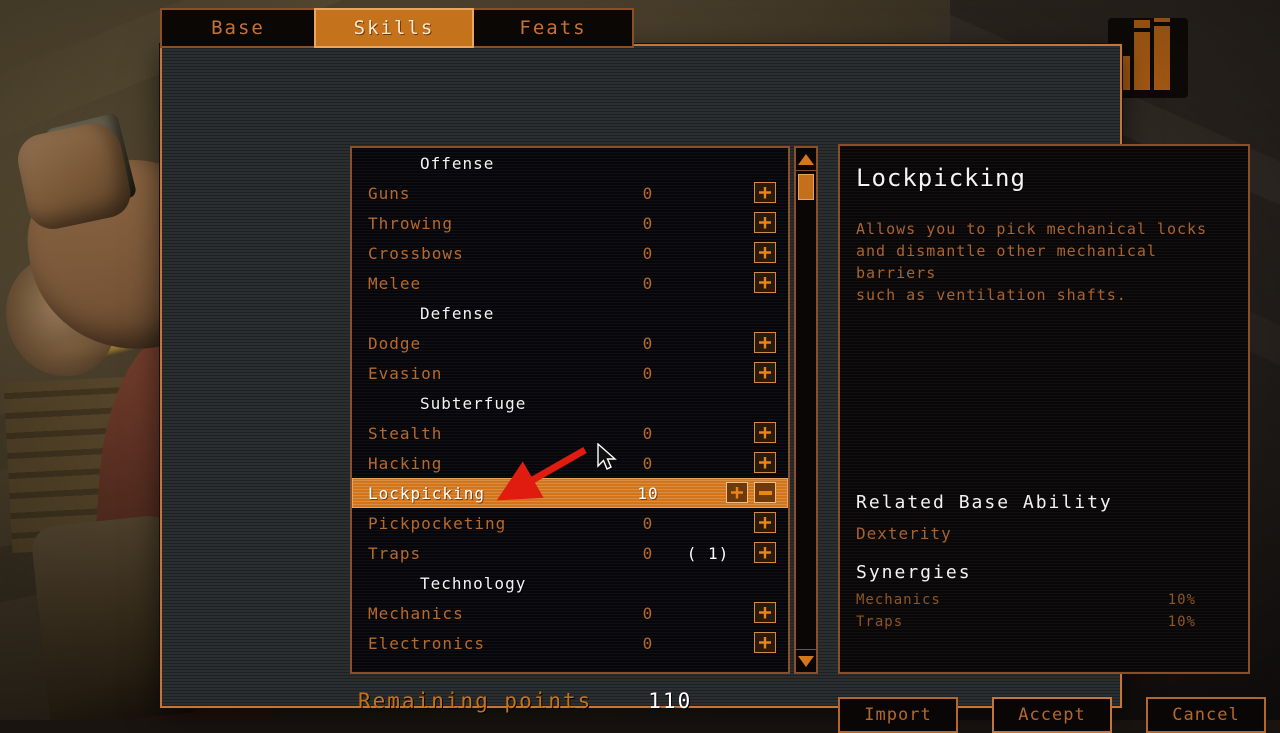 Image resolution: width=1280 pixels, height=733 pixels. I want to click on import-button: Import, so click(898, 715).